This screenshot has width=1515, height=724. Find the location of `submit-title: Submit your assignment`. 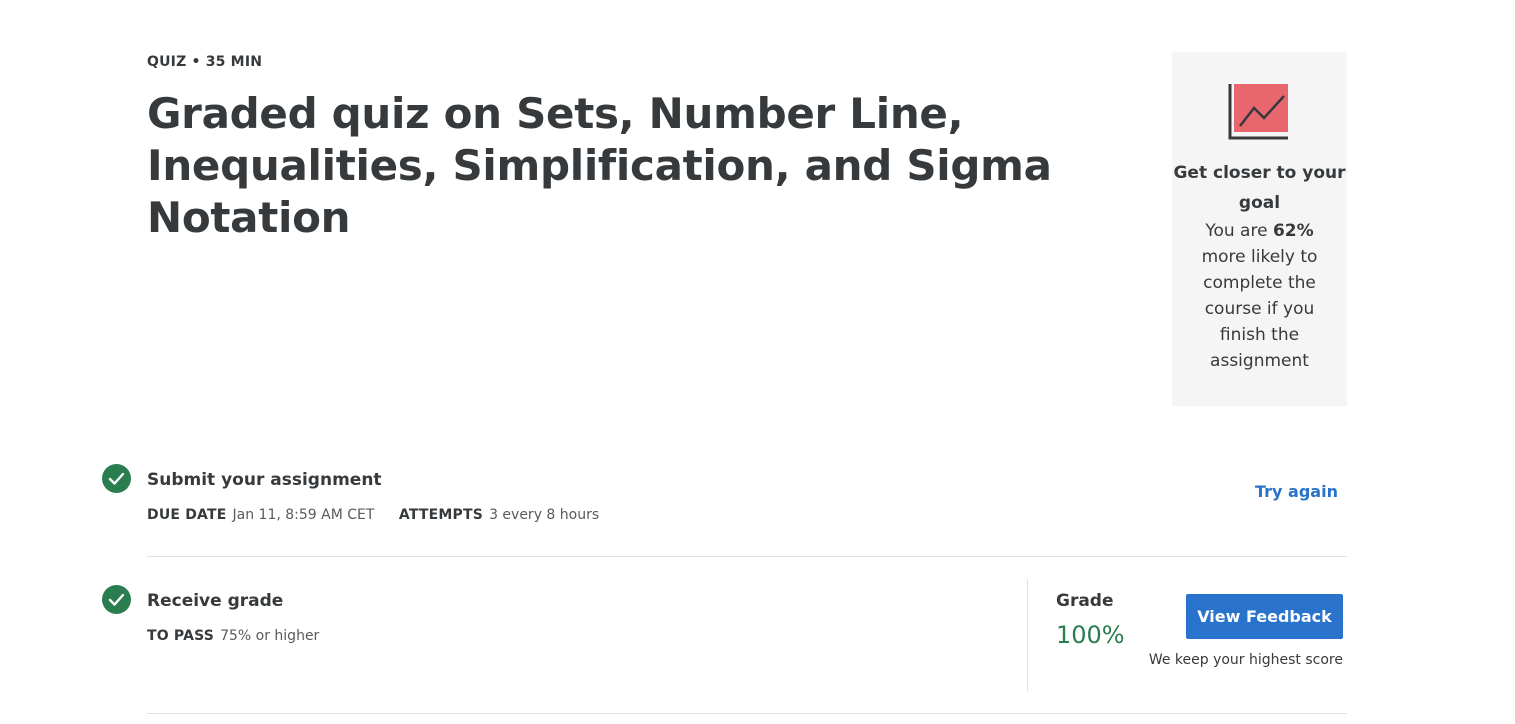

submit-title: Submit your assignment is located at coordinates (264, 480).